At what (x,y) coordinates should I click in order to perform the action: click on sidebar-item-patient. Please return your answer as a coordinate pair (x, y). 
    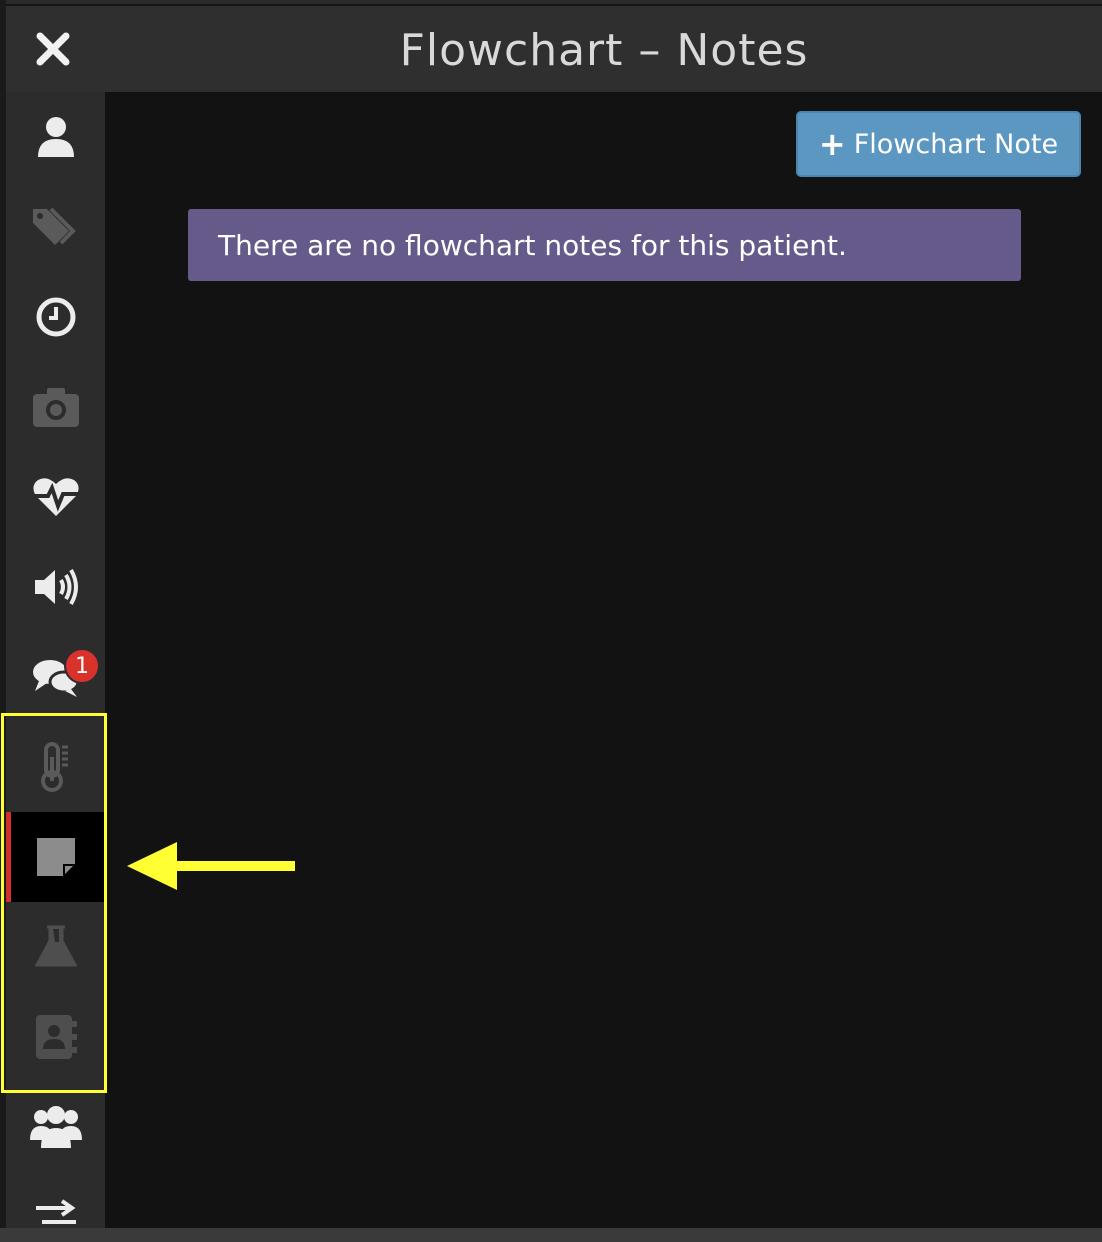
    Looking at the image, I should click on (55, 137).